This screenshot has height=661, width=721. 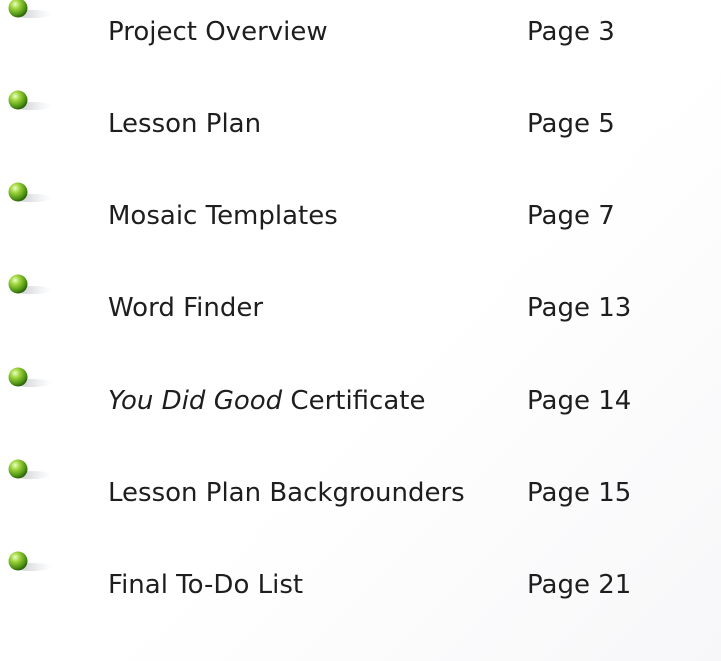 What do you see at coordinates (206, 585) in the screenshot?
I see `toc-entry-title: Final To-Do List` at bounding box center [206, 585].